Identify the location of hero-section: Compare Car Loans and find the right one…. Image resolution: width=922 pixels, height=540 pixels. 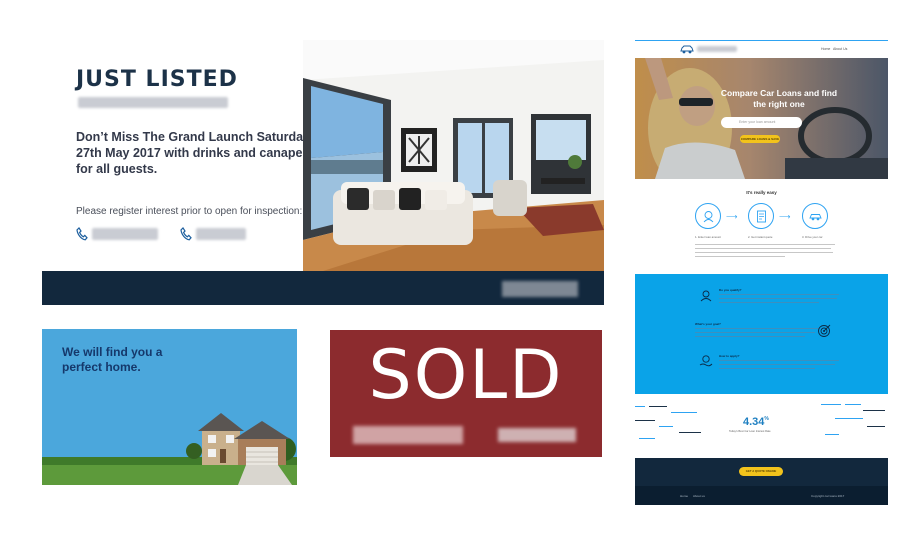
(761, 118).